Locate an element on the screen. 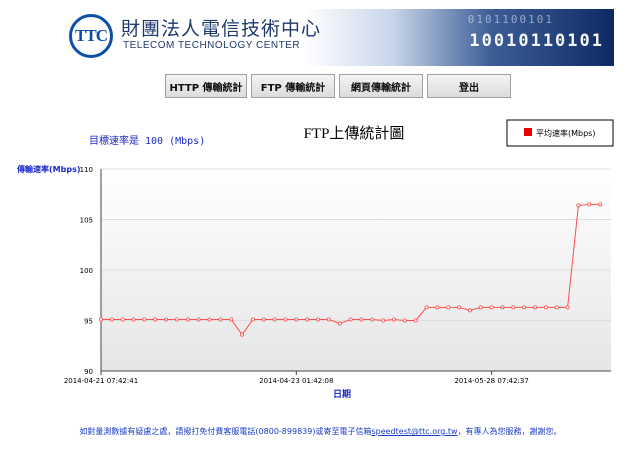 The image size is (641, 454). y-tick-label: 95 is located at coordinates (88, 322).